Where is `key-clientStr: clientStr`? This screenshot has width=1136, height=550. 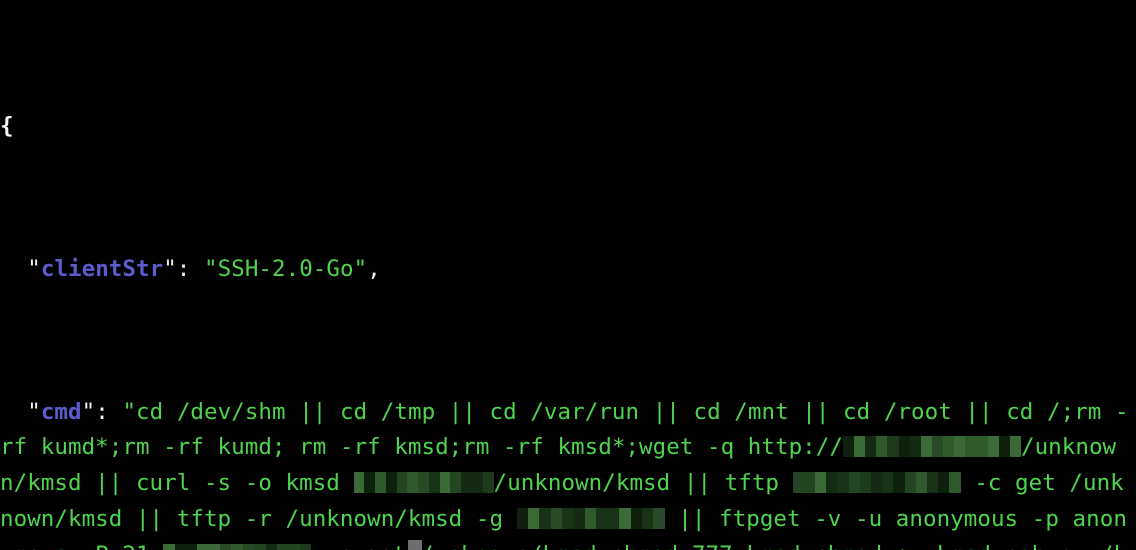
key-clientStr: clientStr is located at coordinates (102, 268).